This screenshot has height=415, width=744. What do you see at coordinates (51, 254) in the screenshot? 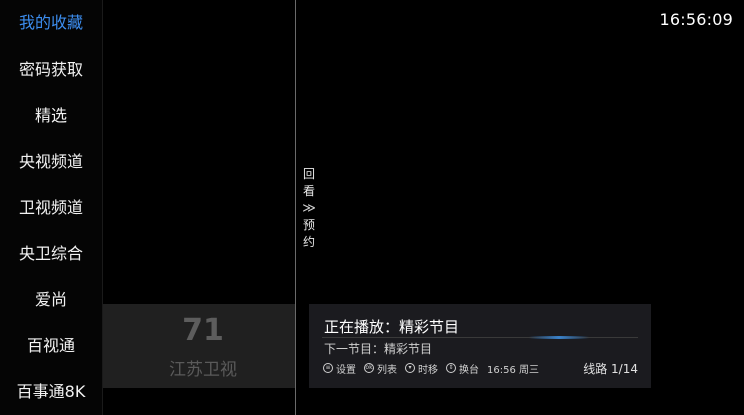
I see `category-item-mixed: 央卫综合` at bounding box center [51, 254].